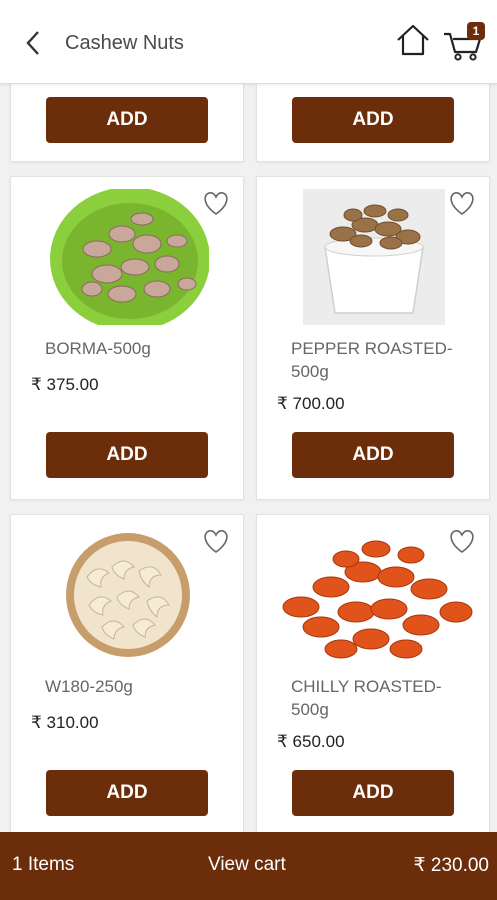 This screenshot has height=900, width=497. Describe the element at coordinates (65, 722) in the screenshot. I see `product-price: ₹ 310.00` at that location.